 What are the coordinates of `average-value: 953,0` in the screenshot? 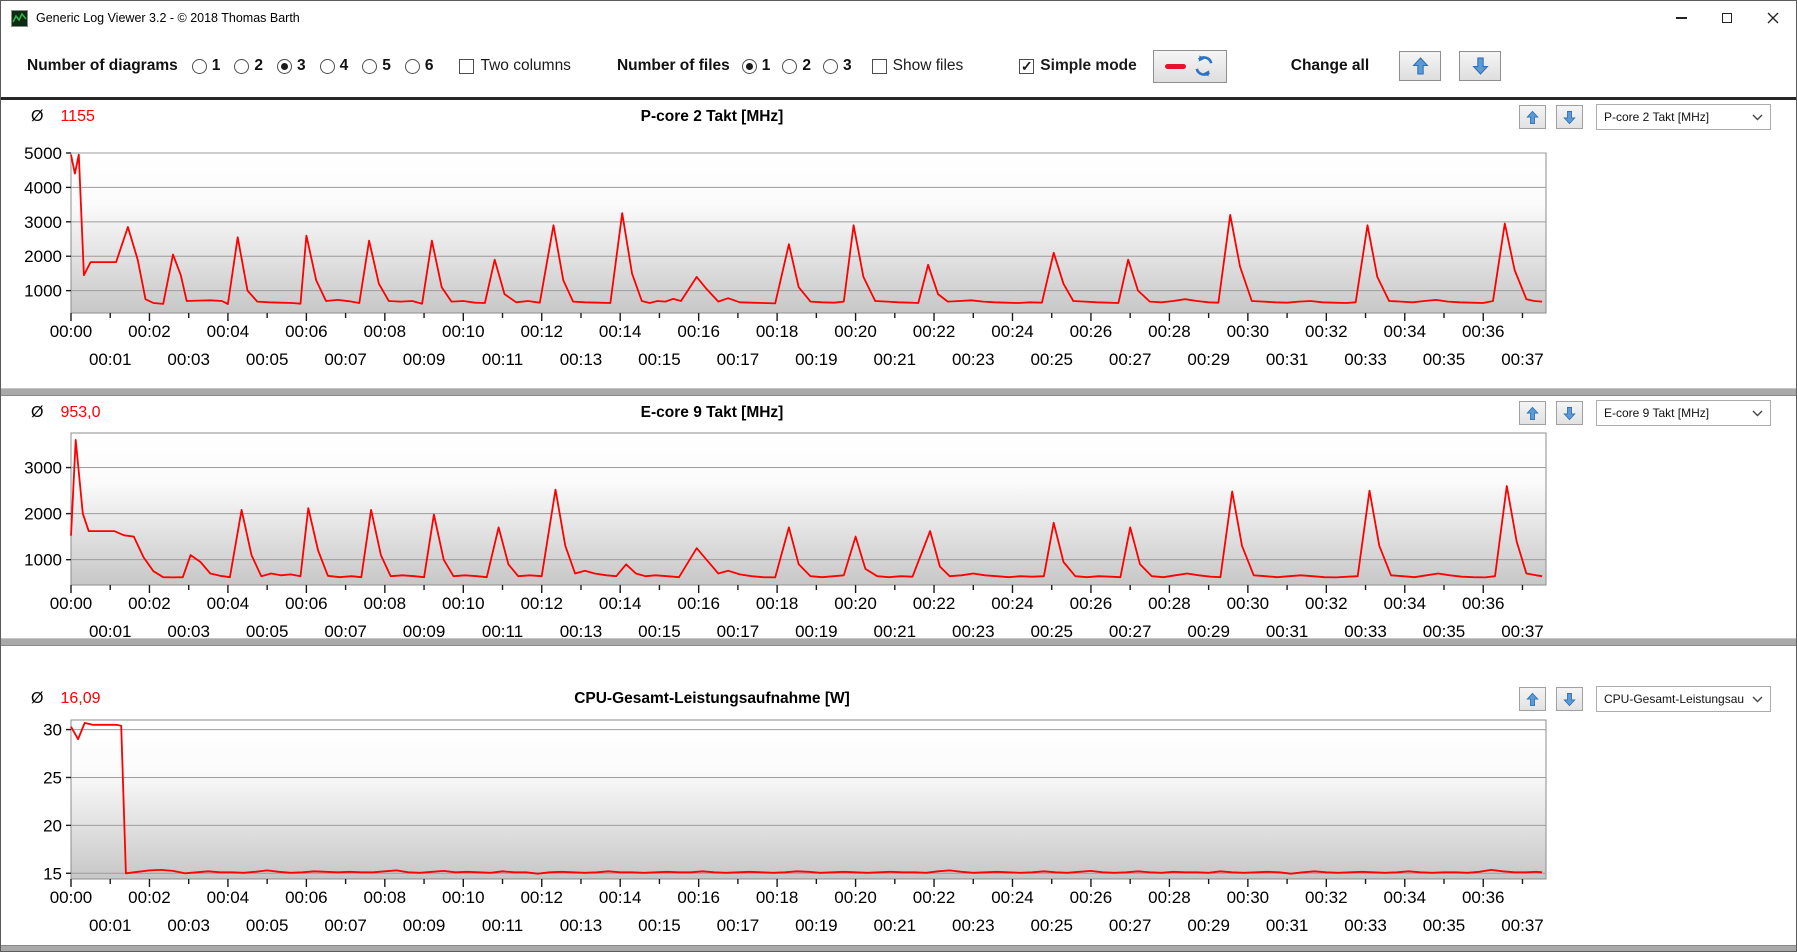 It's located at (80, 412).